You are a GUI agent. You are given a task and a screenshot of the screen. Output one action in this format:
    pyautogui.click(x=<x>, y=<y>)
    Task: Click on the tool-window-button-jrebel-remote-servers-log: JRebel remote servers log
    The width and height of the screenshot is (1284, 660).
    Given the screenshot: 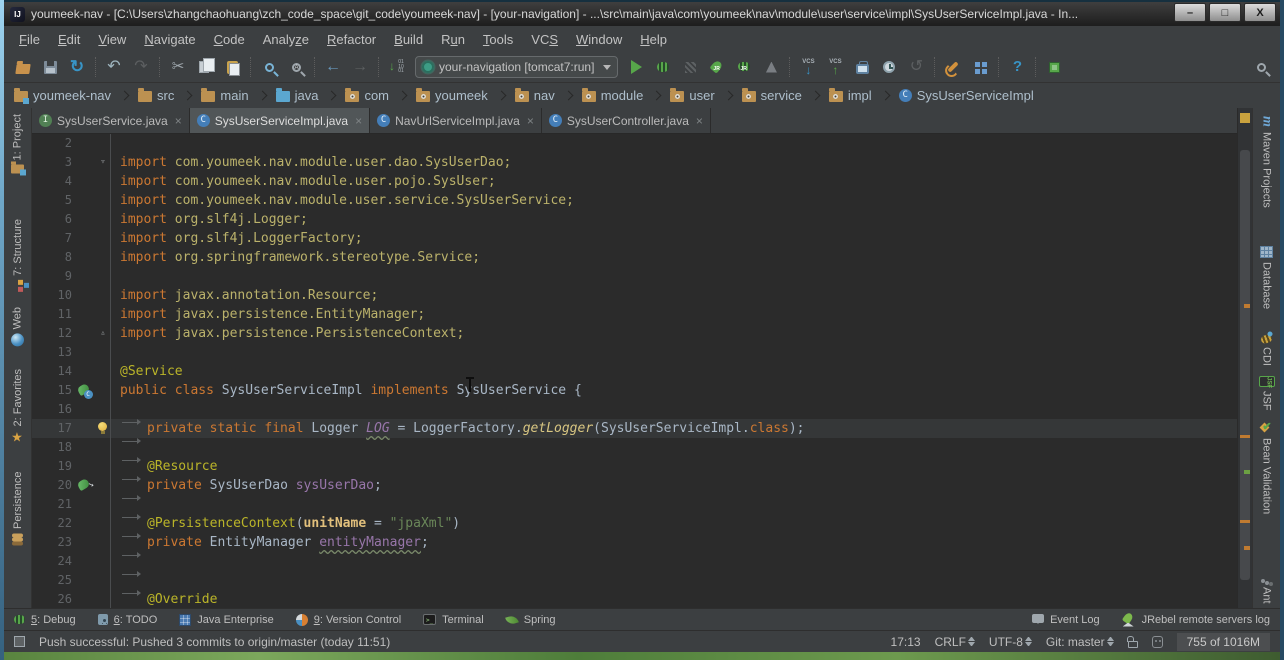 What is the action you would take?
    pyautogui.click(x=1196, y=620)
    